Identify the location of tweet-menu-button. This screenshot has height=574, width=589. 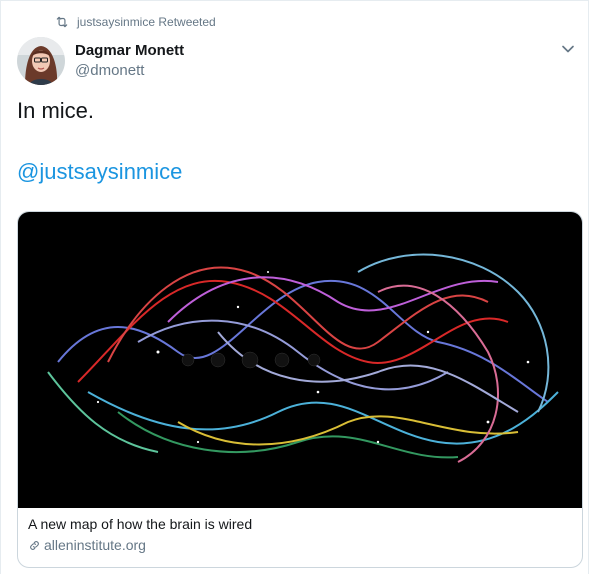
(568, 49).